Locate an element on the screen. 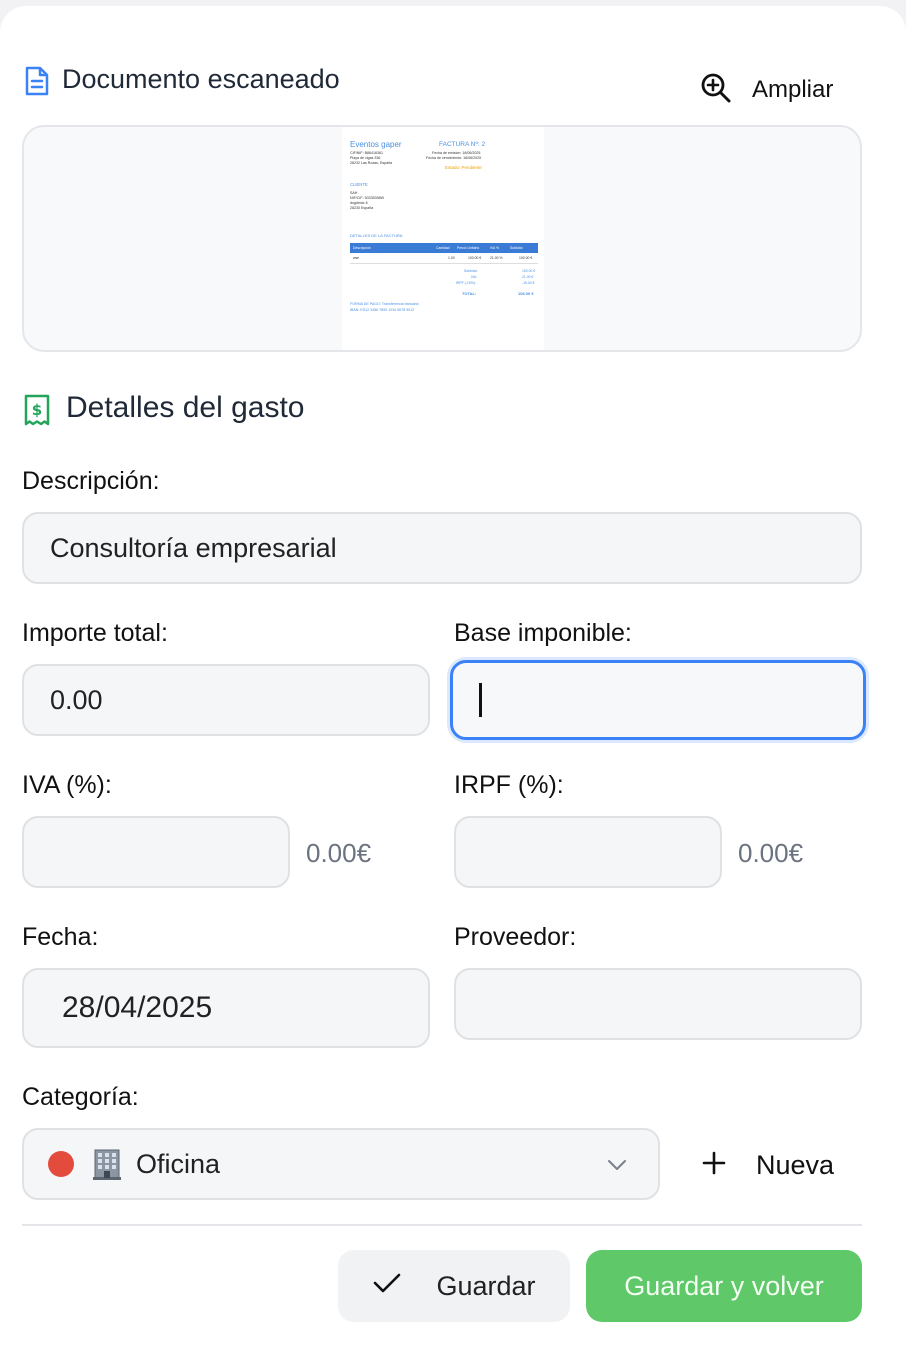 The width and height of the screenshot is (906, 1358). supplier-input is located at coordinates (658, 1004).